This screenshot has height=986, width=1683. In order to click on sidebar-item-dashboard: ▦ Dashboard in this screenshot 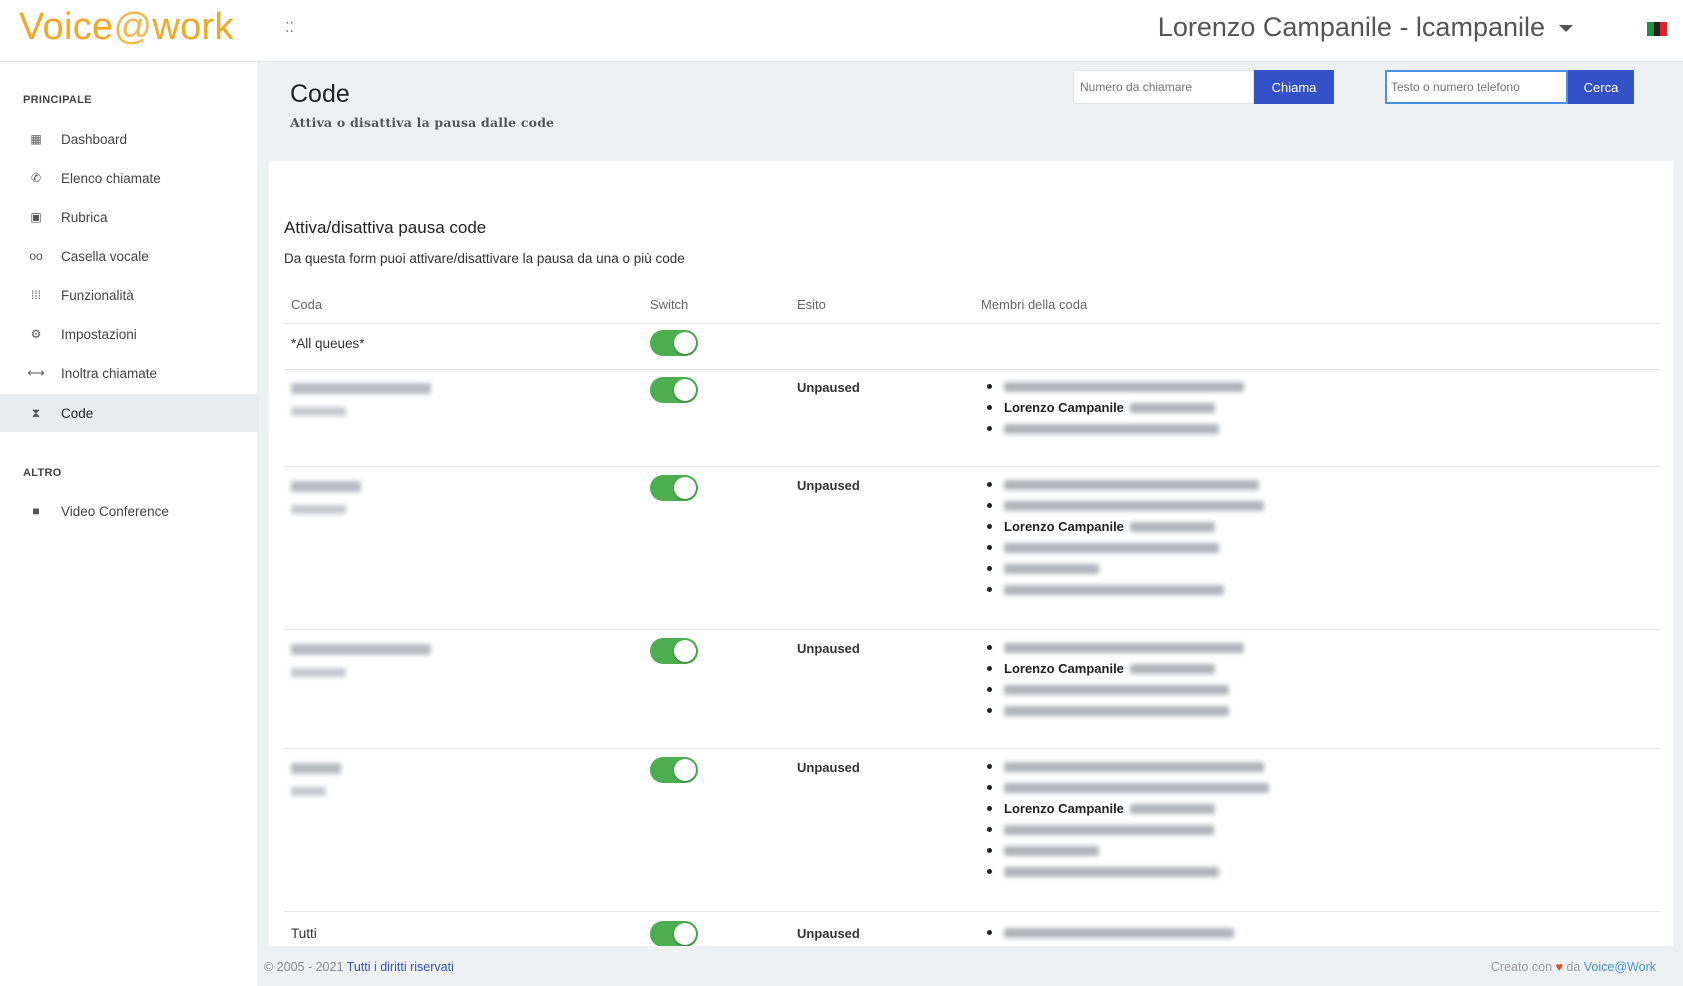, I will do `click(129, 139)`.